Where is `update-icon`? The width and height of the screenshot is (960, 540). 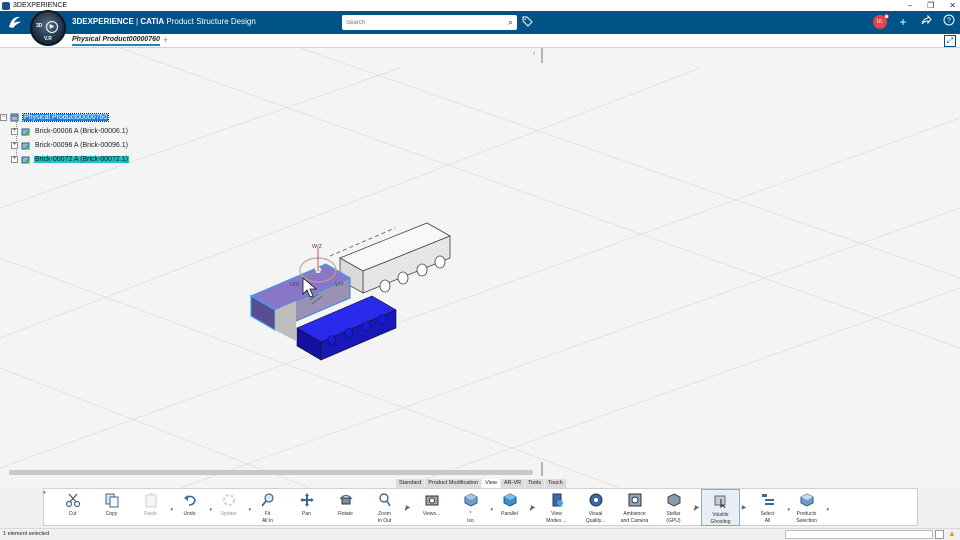 update-icon is located at coordinates (228, 500).